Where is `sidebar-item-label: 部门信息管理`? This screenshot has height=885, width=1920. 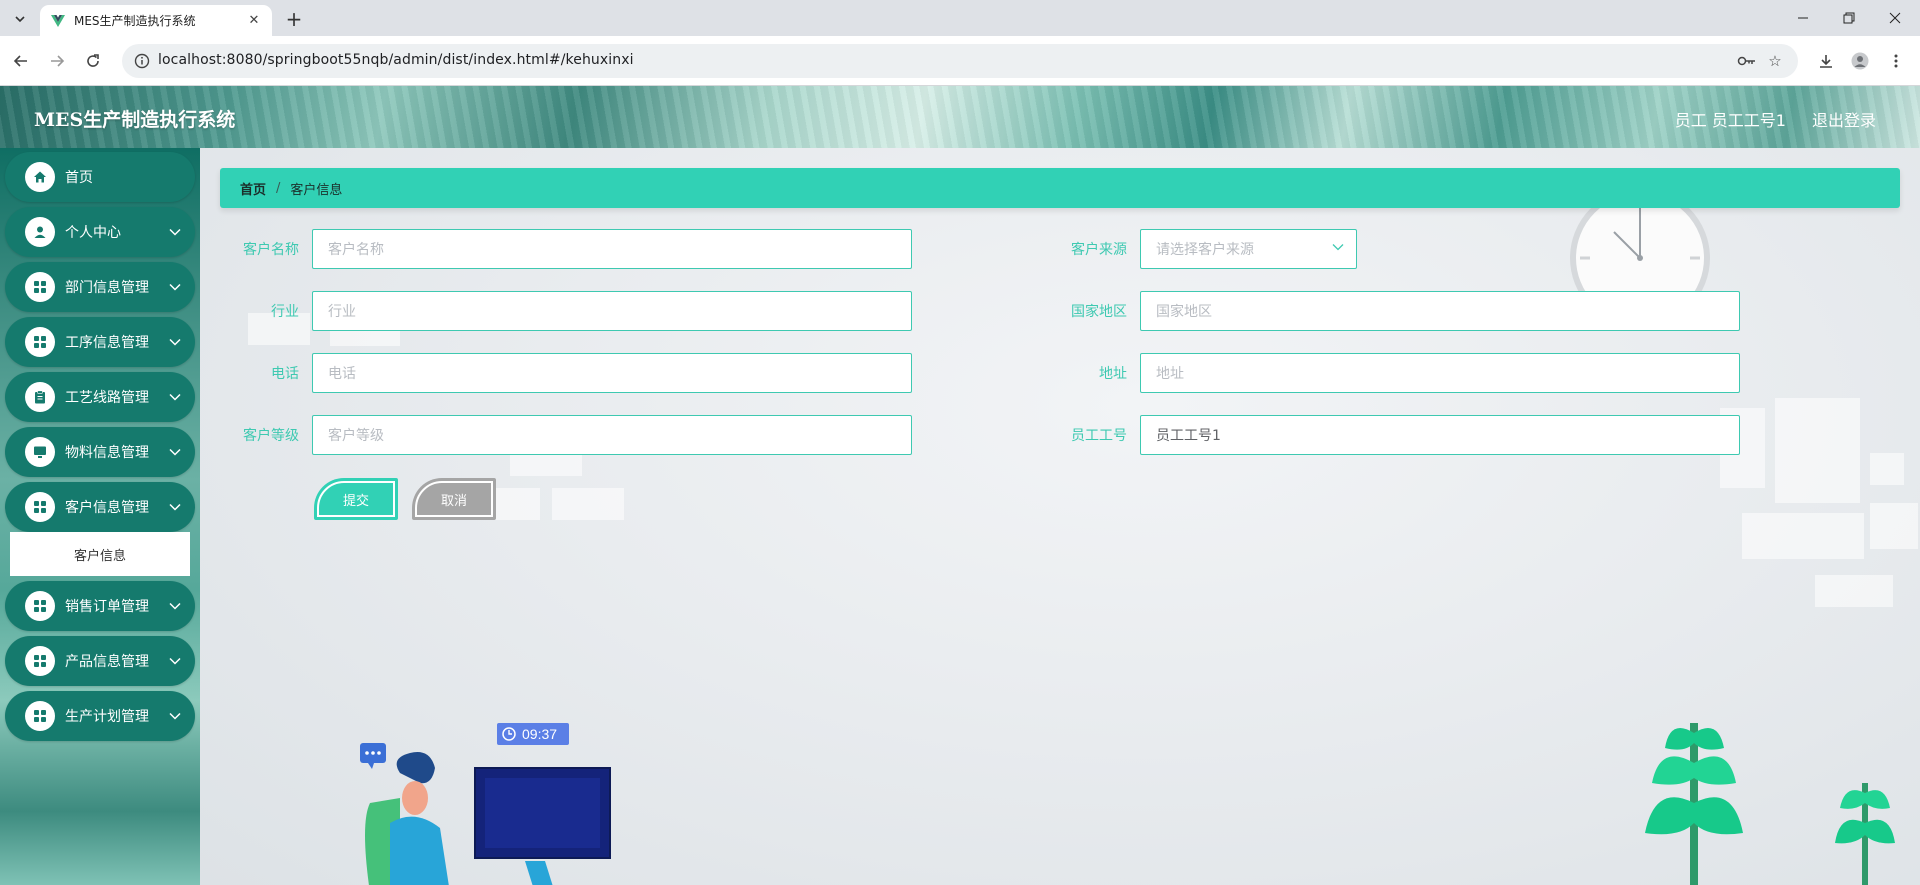
sidebar-item-label: 部门信息管理 is located at coordinates (107, 288).